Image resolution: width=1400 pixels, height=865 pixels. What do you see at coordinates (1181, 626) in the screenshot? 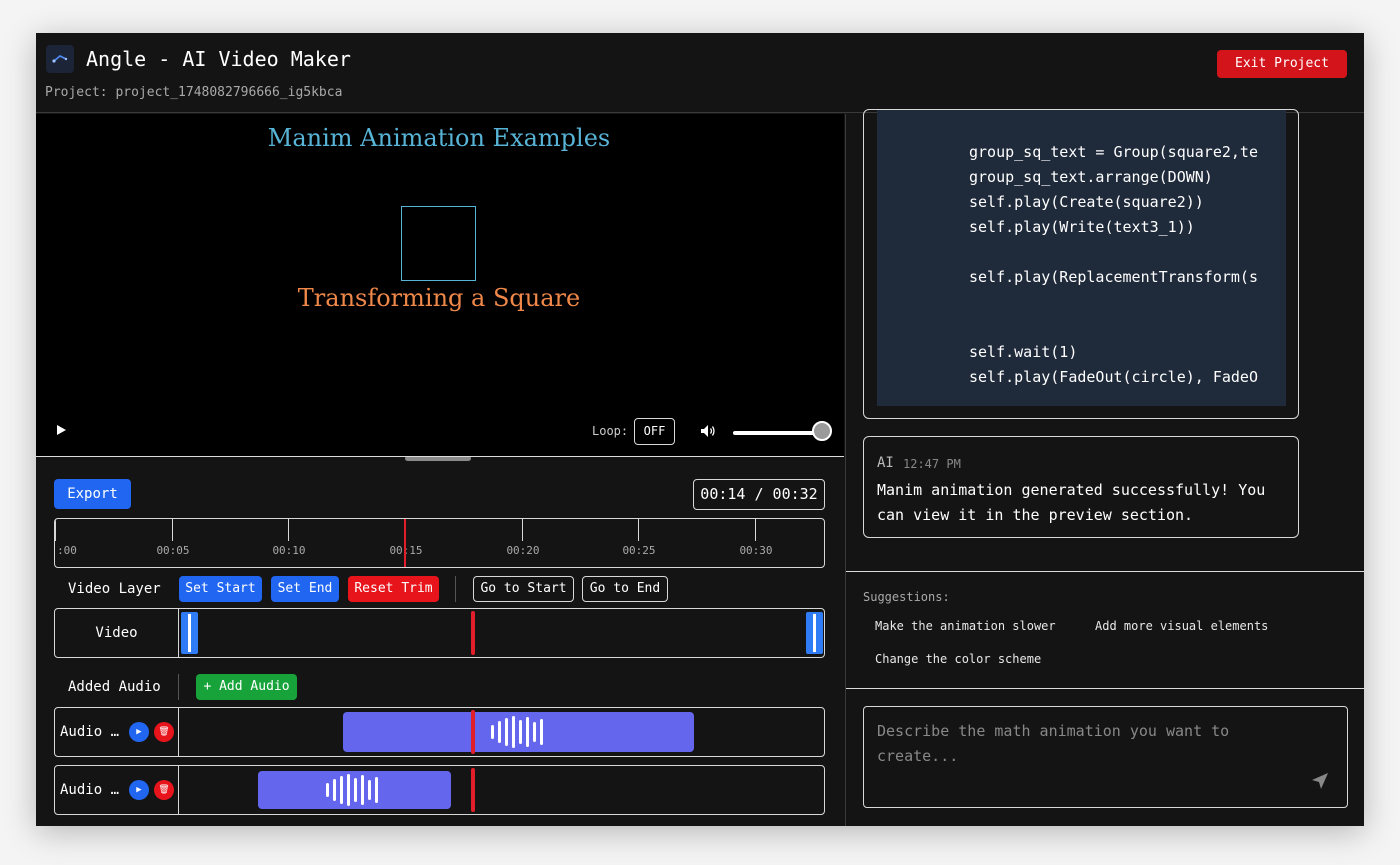
I see `suggestion-chip: Add more visual elements` at bounding box center [1181, 626].